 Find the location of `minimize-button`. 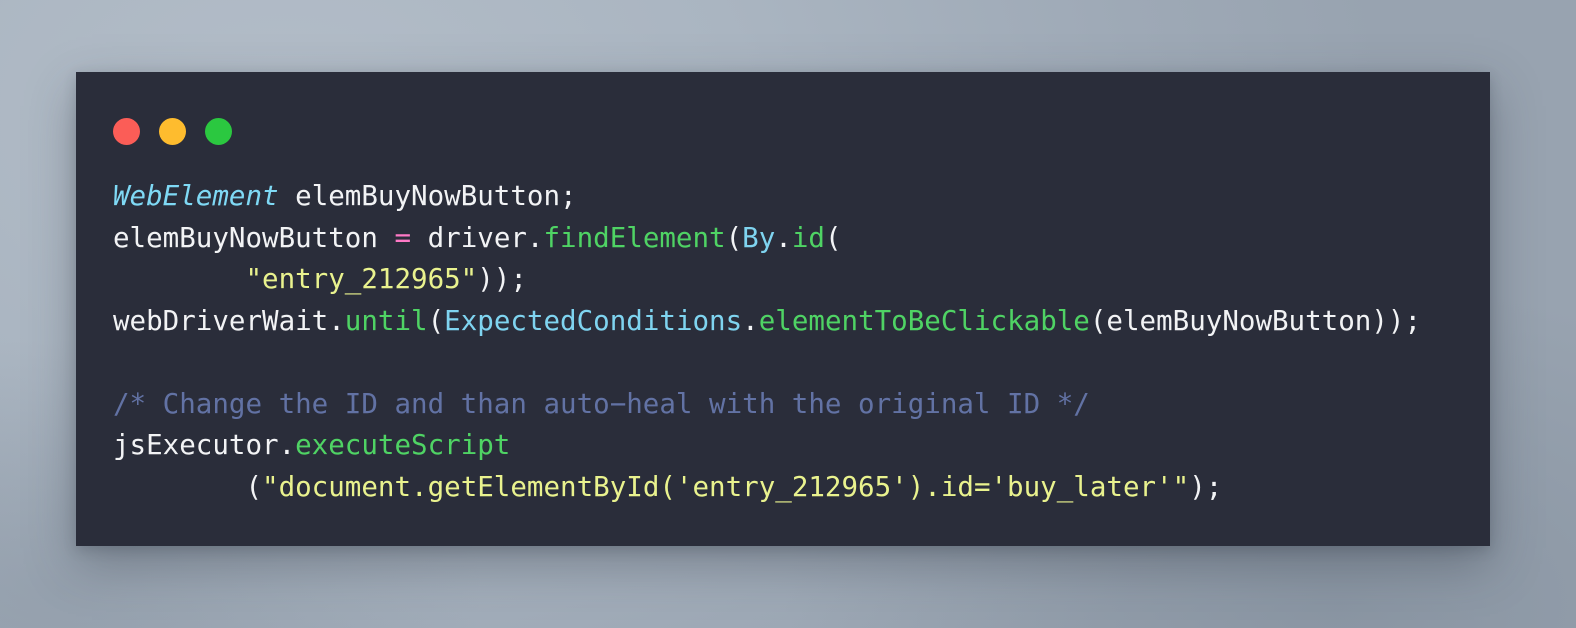

minimize-button is located at coordinates (172, 131).